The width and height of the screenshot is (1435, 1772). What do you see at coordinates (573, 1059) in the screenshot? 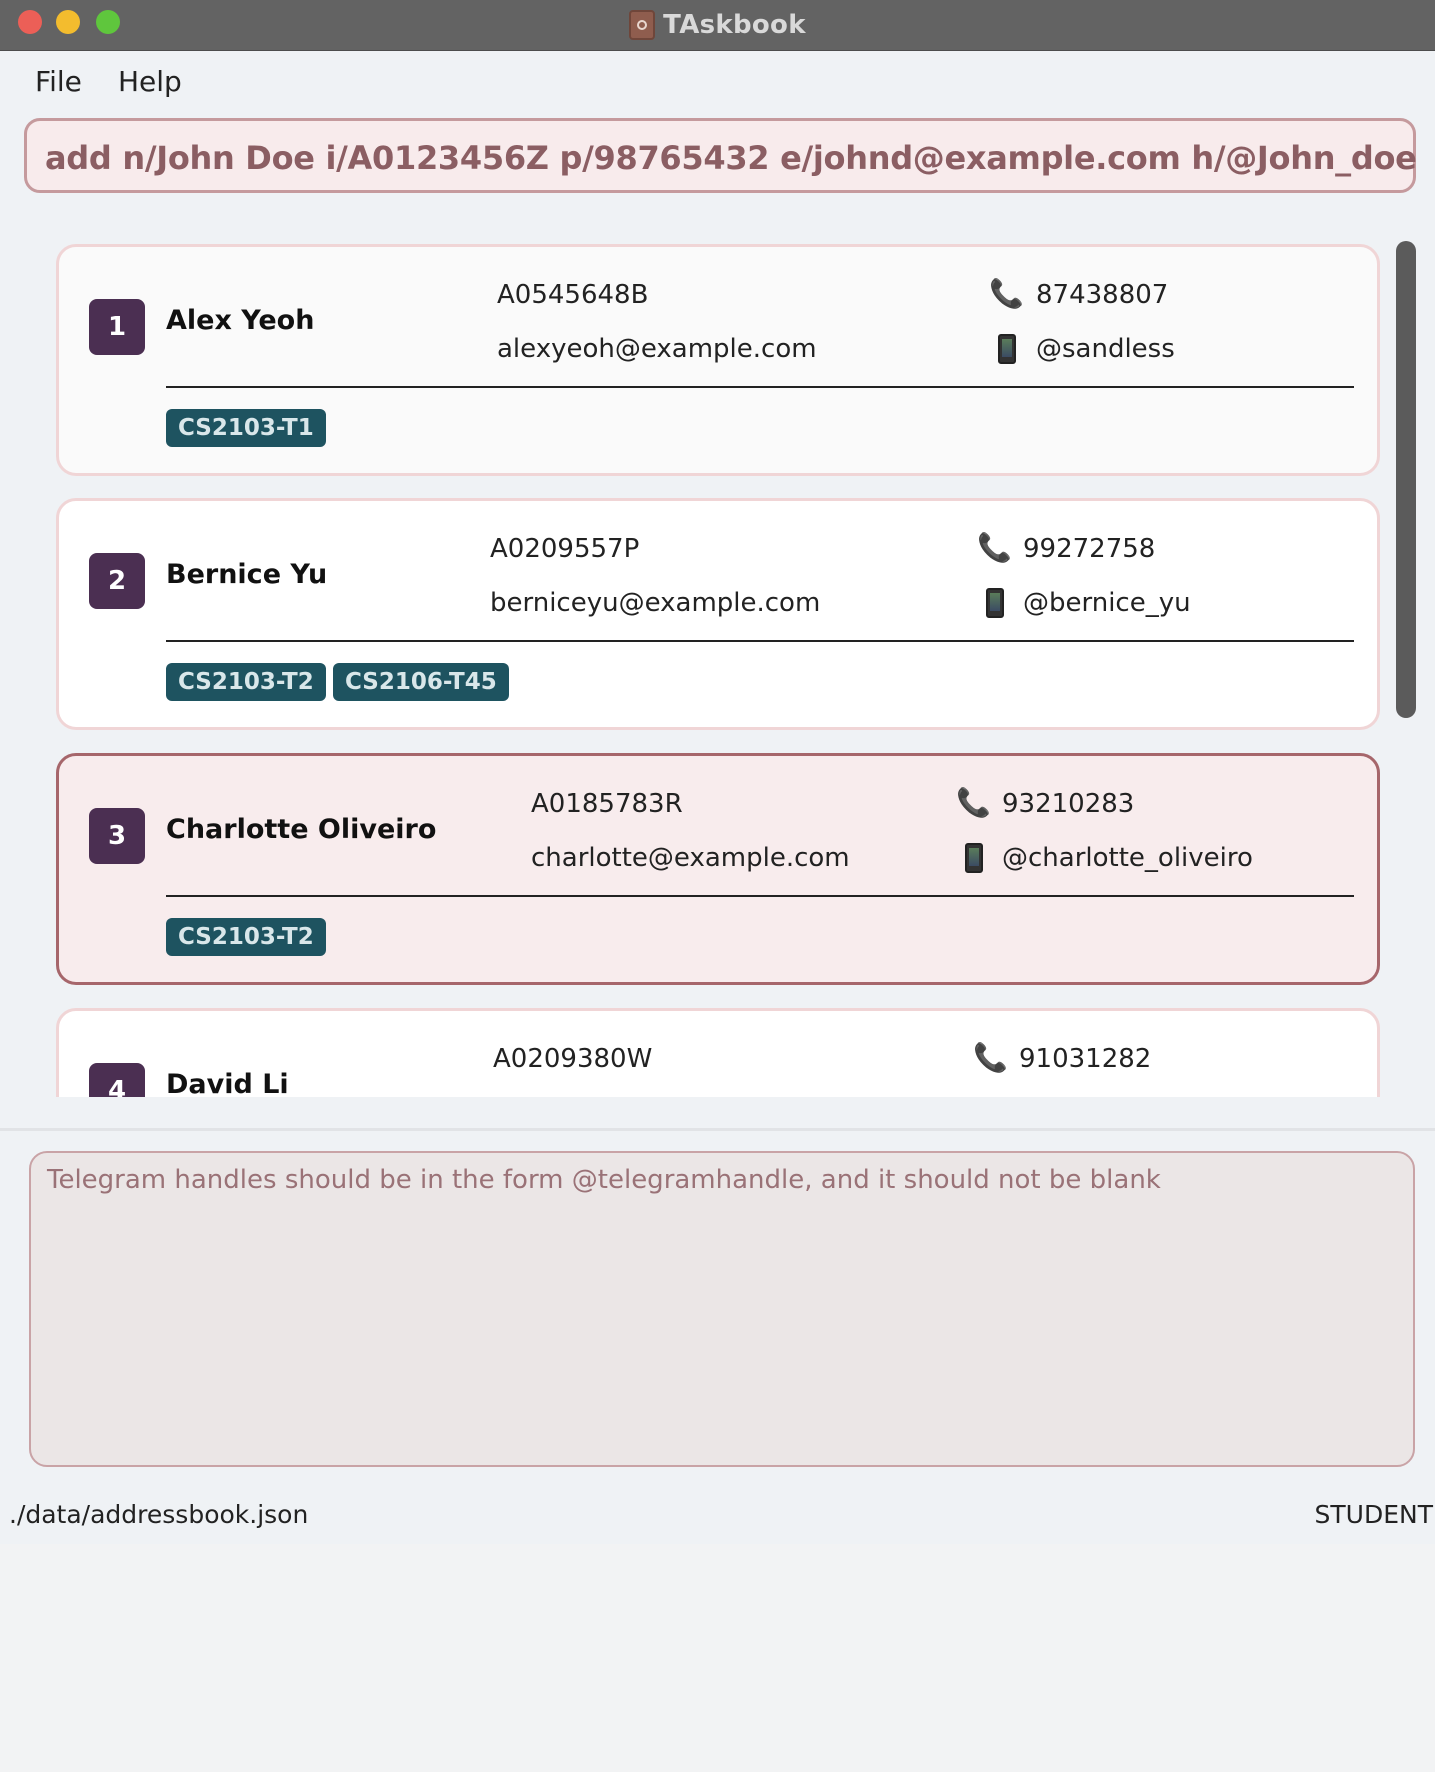
I see `person-id: A0209380W` at bounding box center [573, 1059].